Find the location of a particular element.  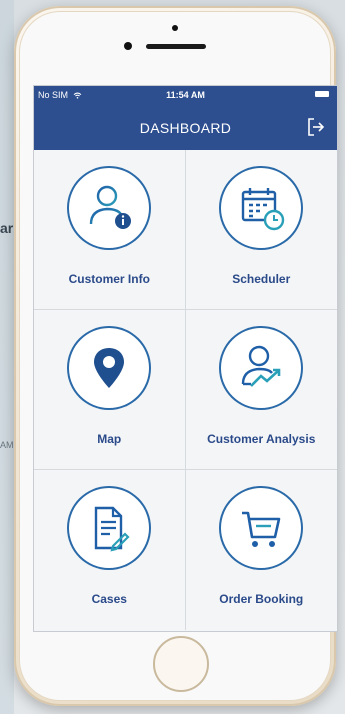

map-pin-icon is located at coordinates (109, 368).